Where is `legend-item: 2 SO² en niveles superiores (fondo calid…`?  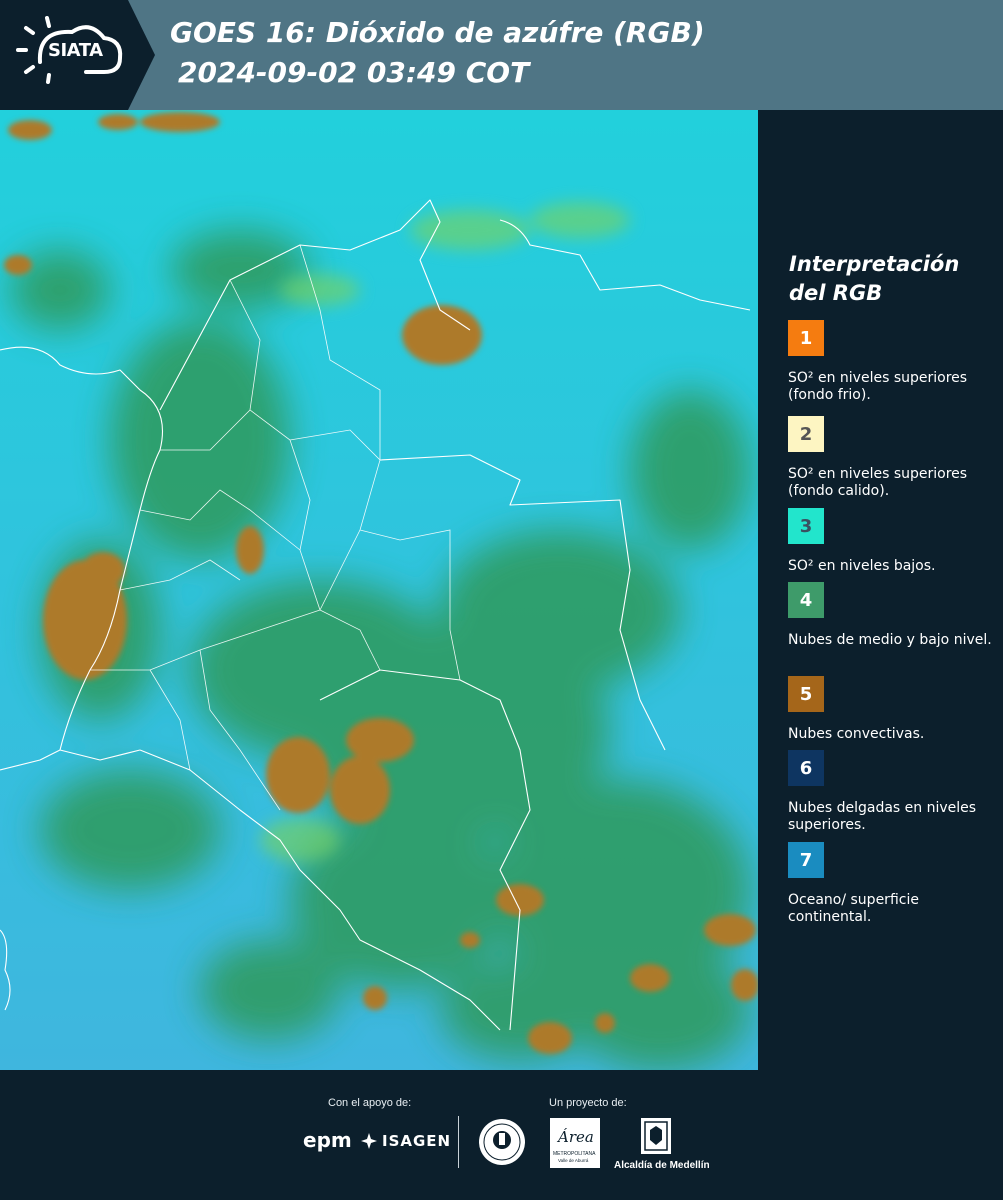
legend-item: 2 SO² en niveles superiores (fondo calid… is located at coordinates (893, 458).